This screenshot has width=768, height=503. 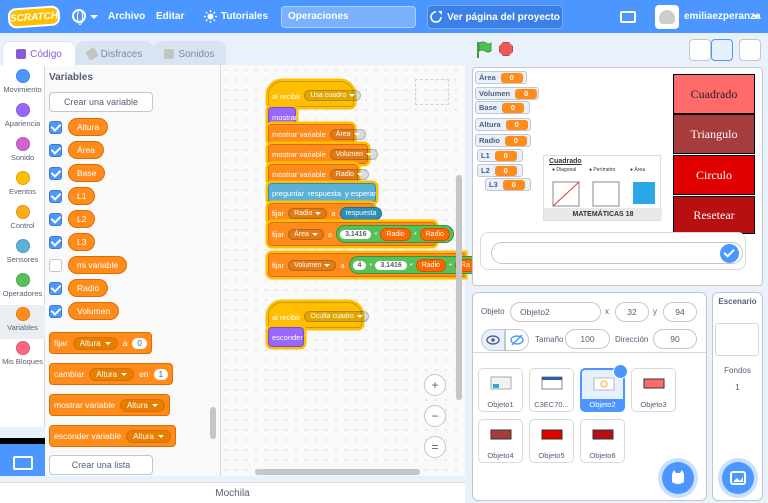 What do you see at coordinates (189, 53) in the screenshot?
I see `tab-sounds: Sonidos` at bounding box center [189, 53].